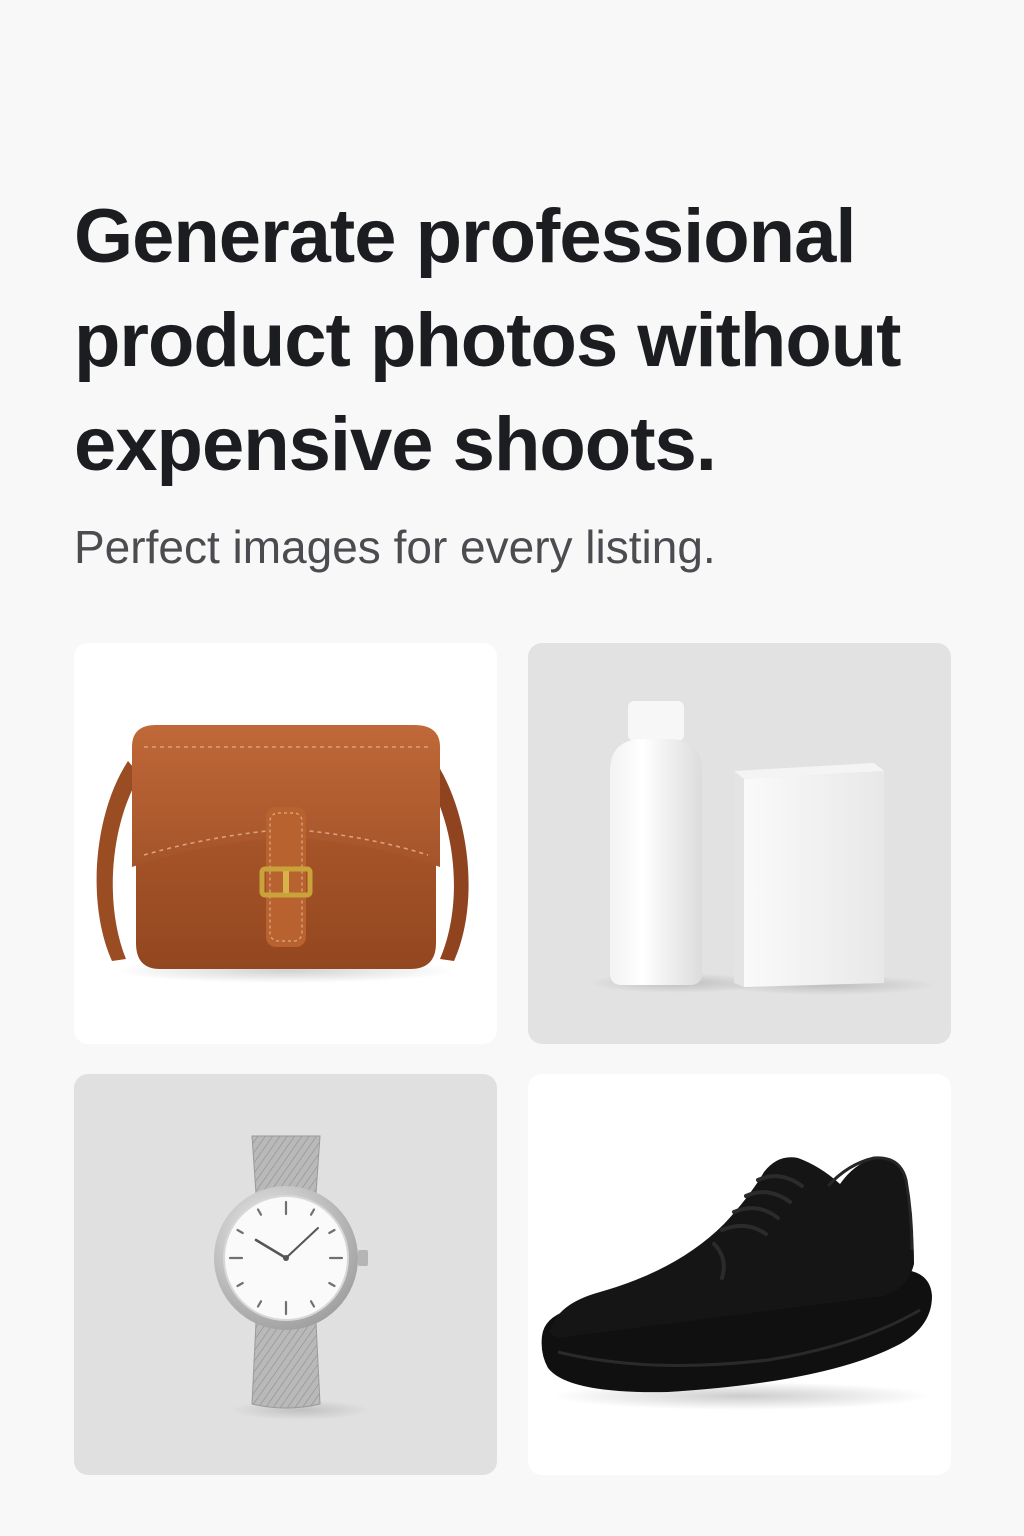 The image size is (1024, 1536). I want to click on subheadline: Perfect images for every listing., so click(395, 547).